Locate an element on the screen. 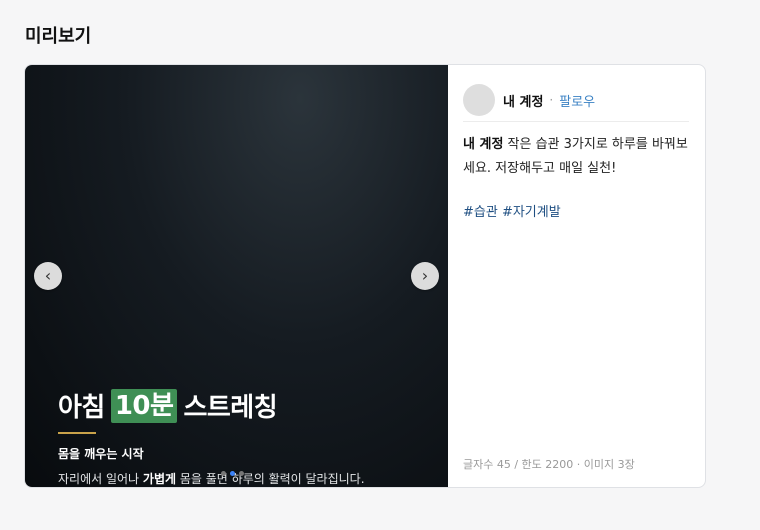 This screenshot has height=530, width=760. carousel-prev-button: ‹ is located at coordinates (48, 276).